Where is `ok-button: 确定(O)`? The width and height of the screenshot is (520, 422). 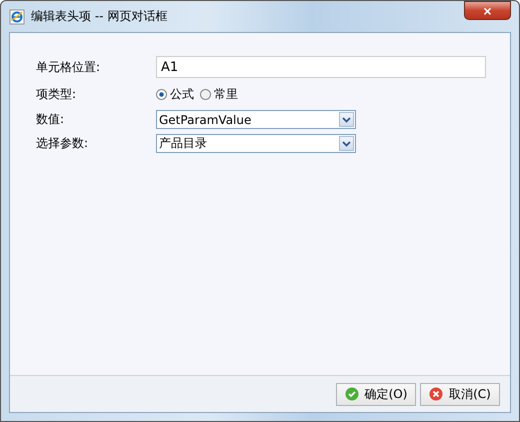 ok-button: 确定(O) is located at coordinates (376, 394).